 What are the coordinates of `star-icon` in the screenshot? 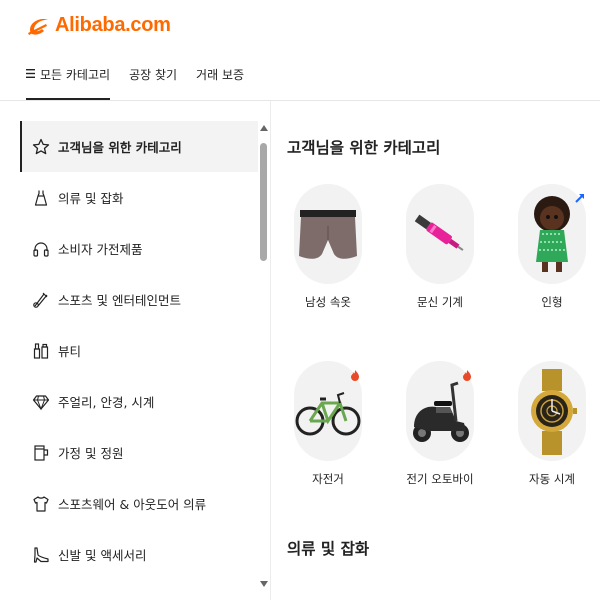 It's located at (41, 146).